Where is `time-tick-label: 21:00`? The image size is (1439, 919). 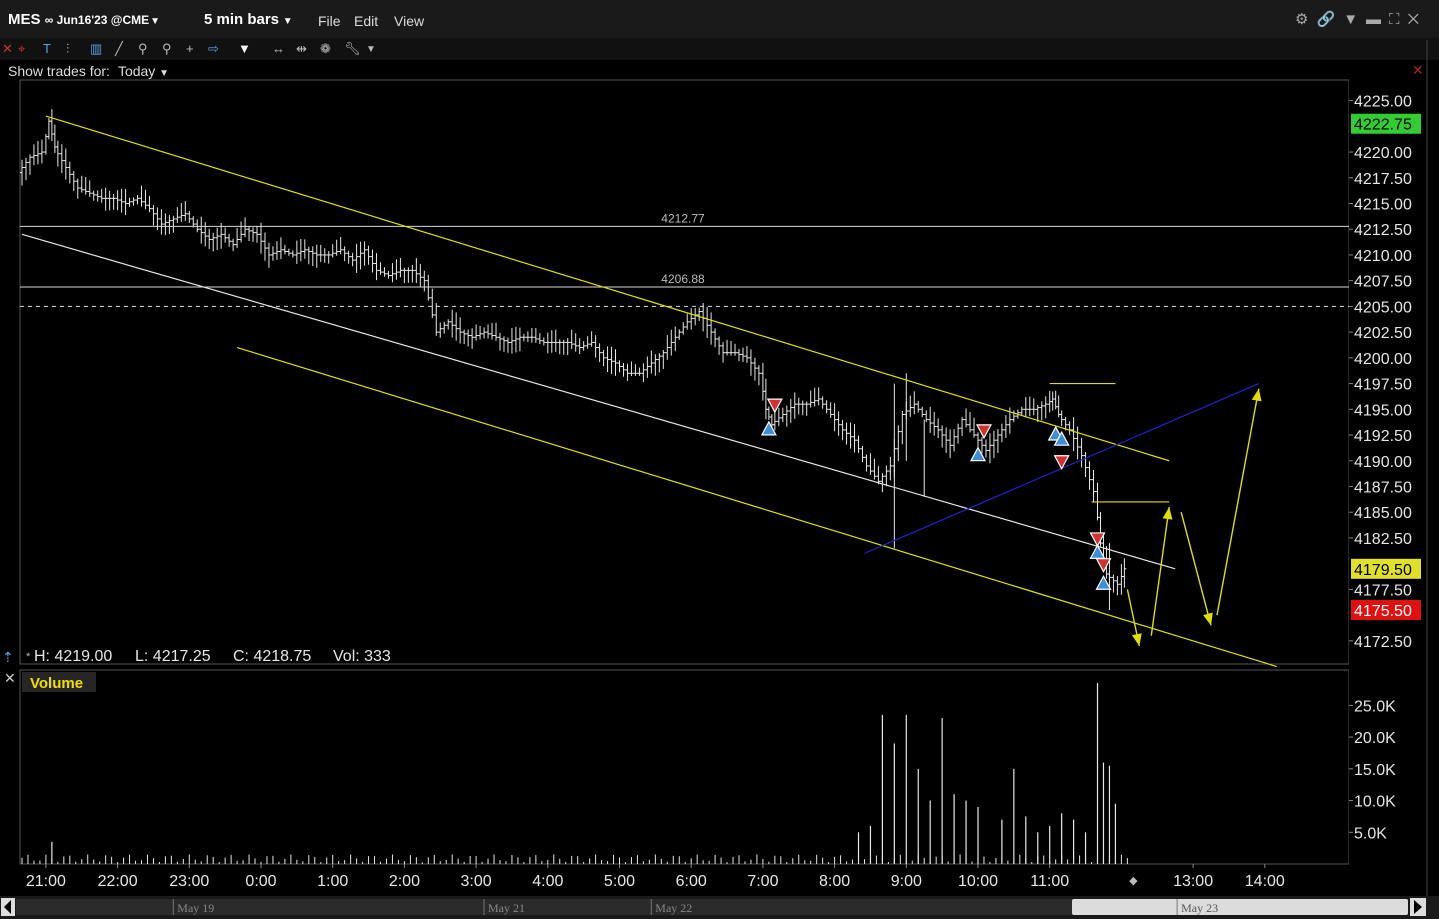
time-tick-label: 21:00 is located at coordinates (46, 881).